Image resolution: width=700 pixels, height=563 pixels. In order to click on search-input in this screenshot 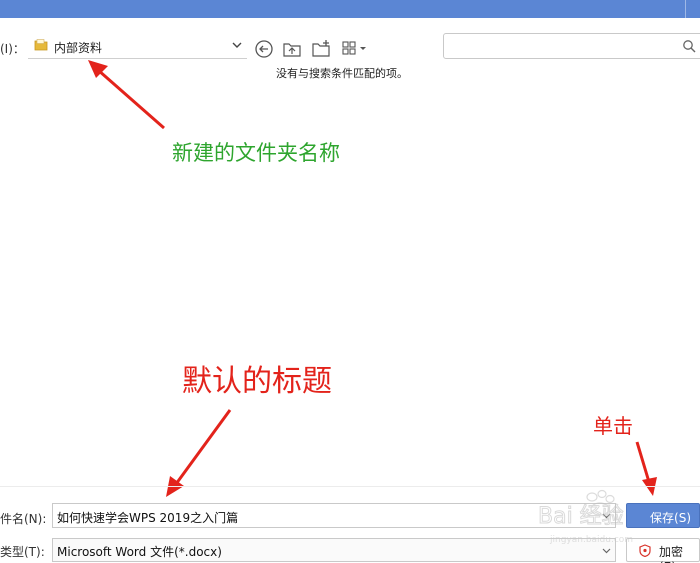, I will do `click(563, 46)`.